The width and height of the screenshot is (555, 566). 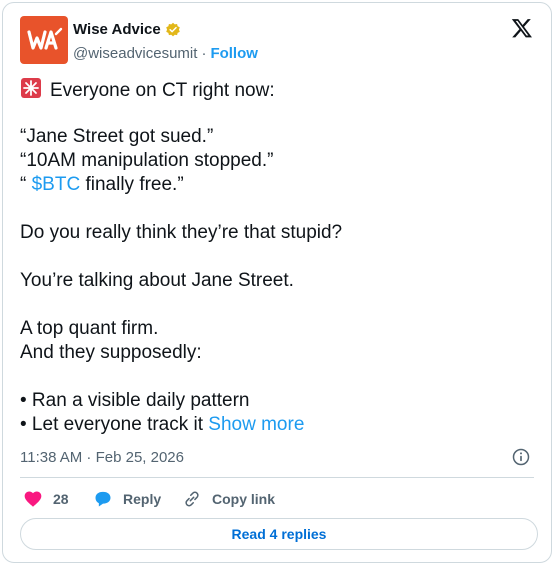 I want to click on author-name: Wise Advice, so click(x=117, y=29).